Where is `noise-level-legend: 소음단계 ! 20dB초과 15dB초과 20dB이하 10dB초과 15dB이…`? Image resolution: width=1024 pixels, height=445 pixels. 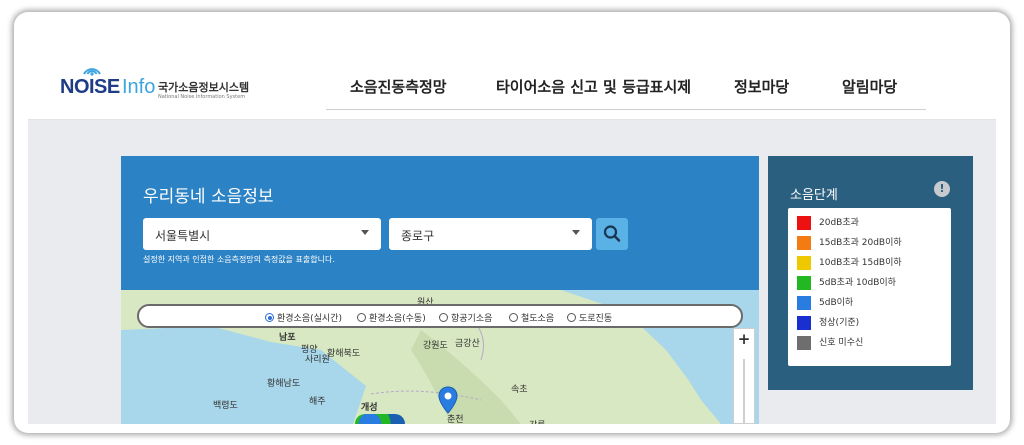 noise-level-legend: 소음단계 ! 20dB초과 15dB초과 20dB이하 10dB초과 15dB이… is located at coordinates (870, 273).